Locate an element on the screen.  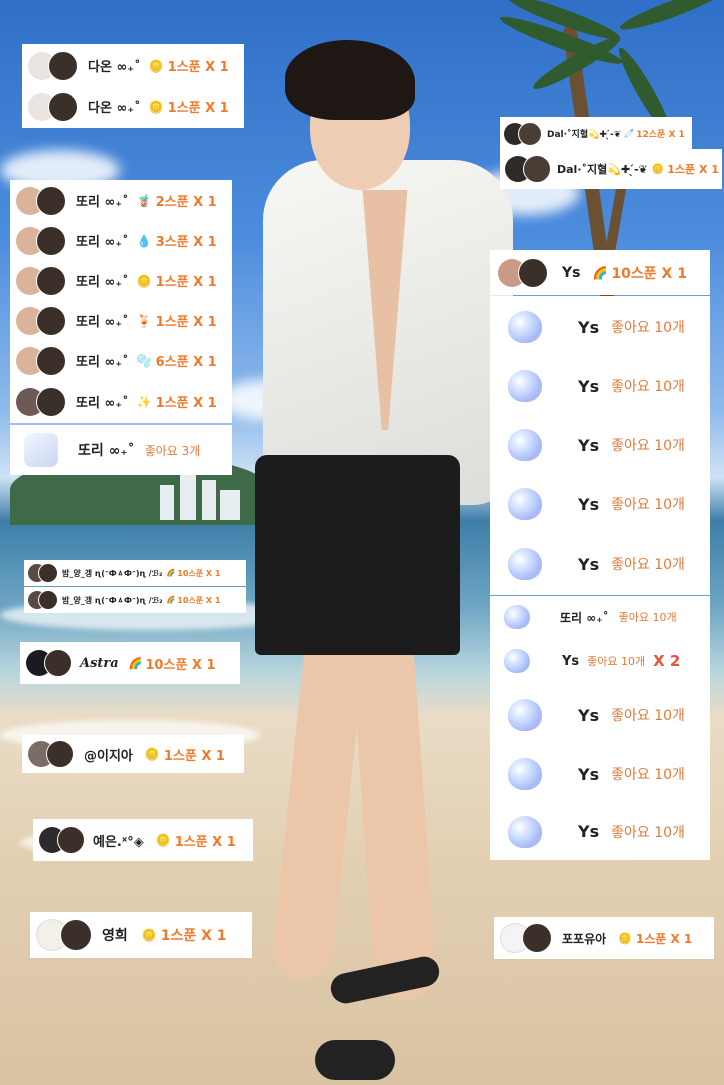
gift-chip: 영희 🪙 1스푼 X 1 is located at coordinates (141, 935).